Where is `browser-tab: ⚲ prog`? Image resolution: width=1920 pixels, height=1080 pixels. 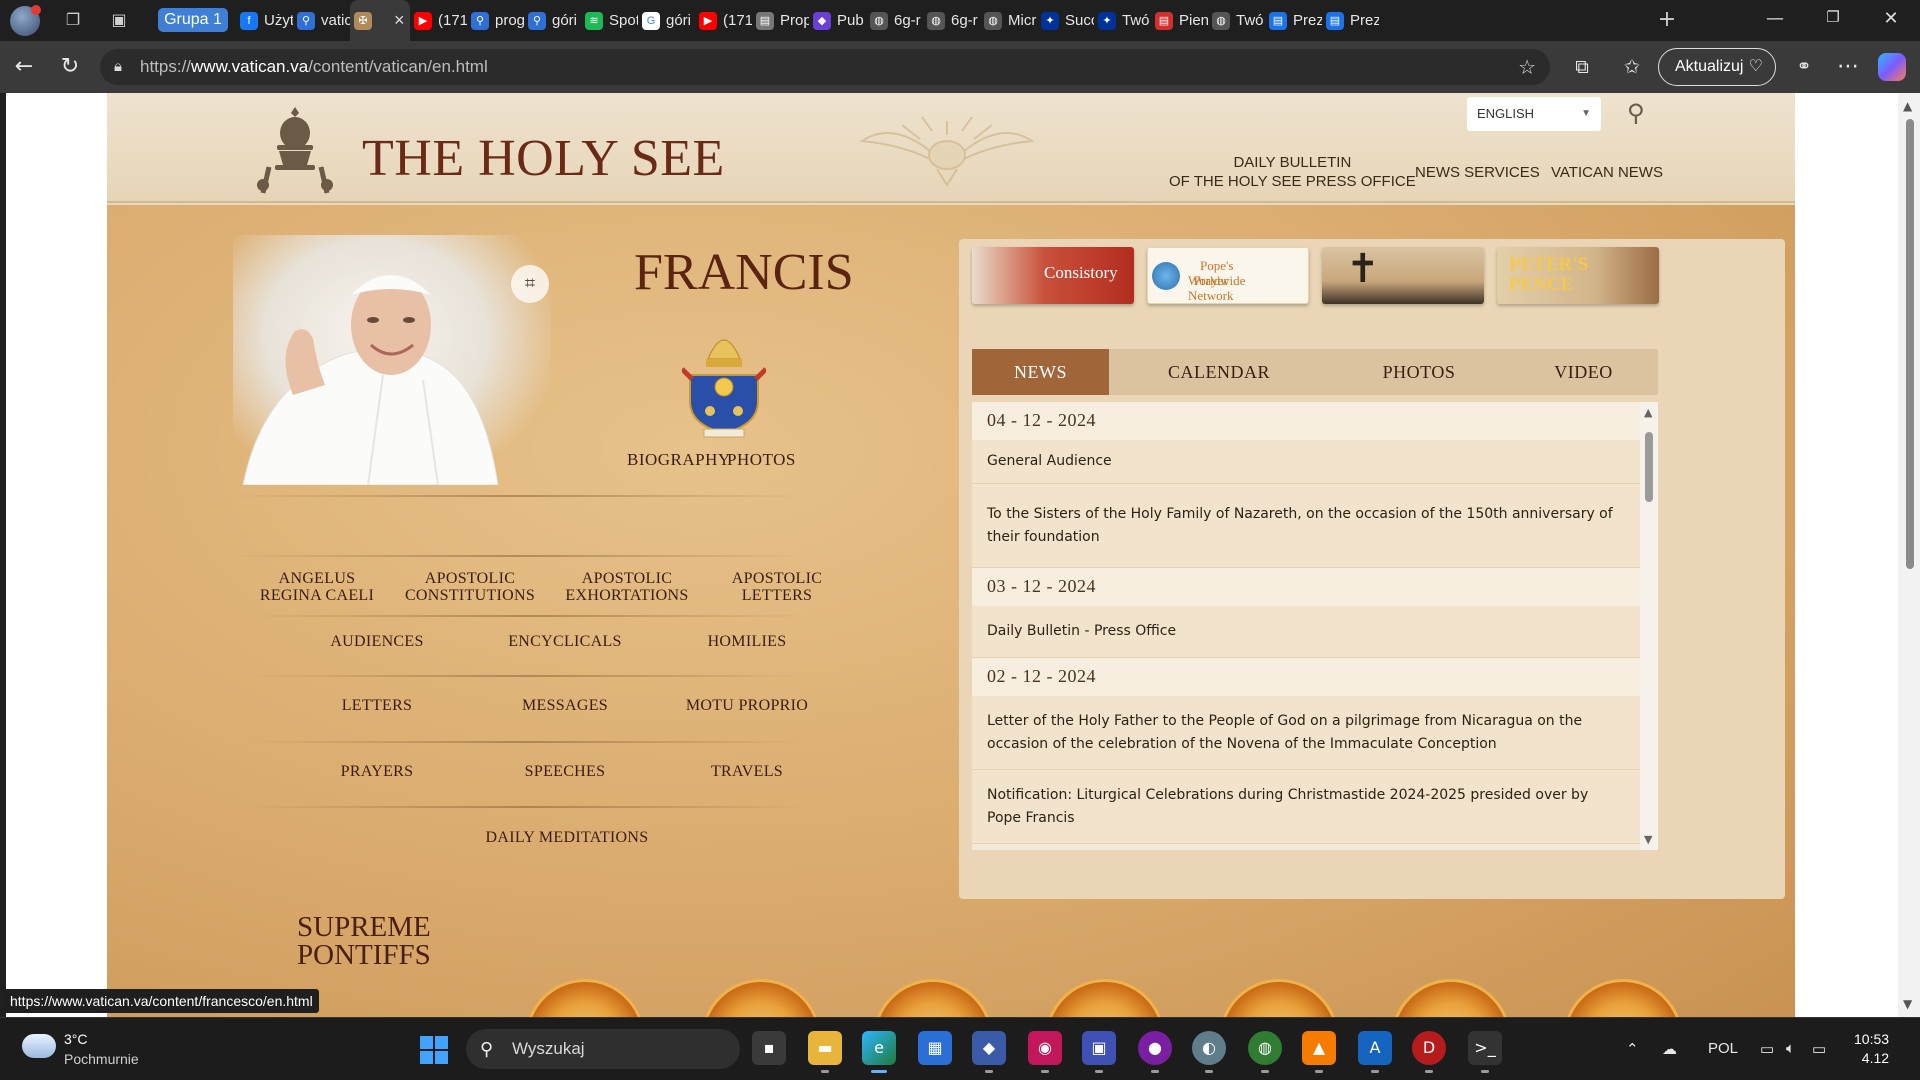 browser-tab: ⚲ prog is located at coordinates (495, 20).